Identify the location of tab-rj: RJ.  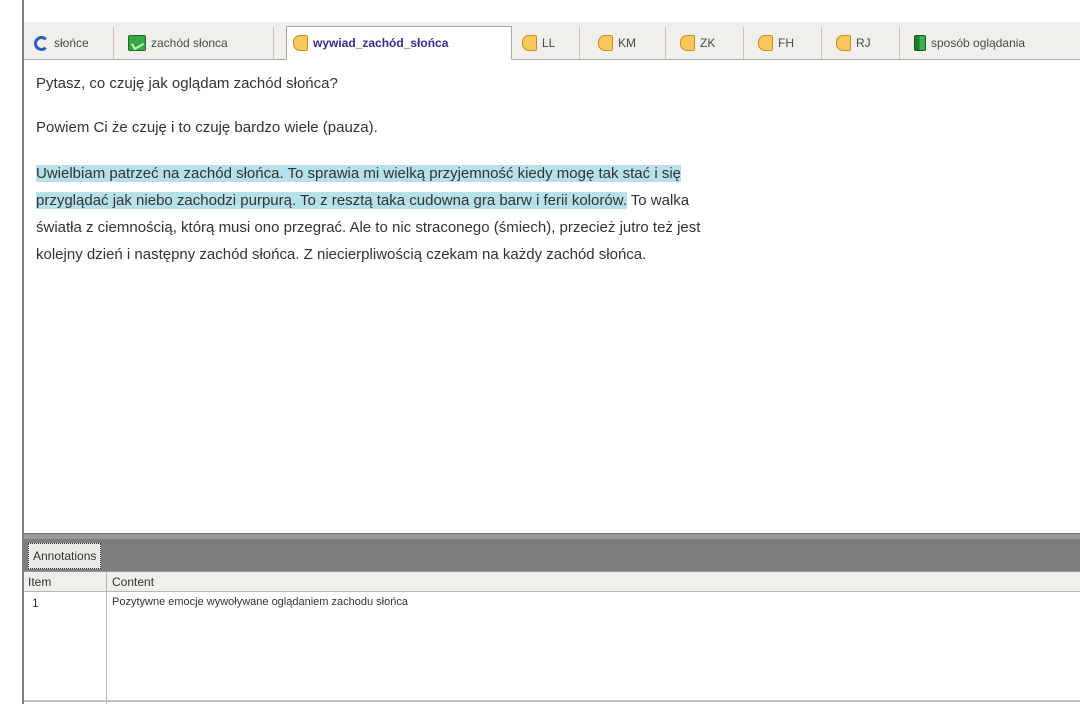
(865, 43).